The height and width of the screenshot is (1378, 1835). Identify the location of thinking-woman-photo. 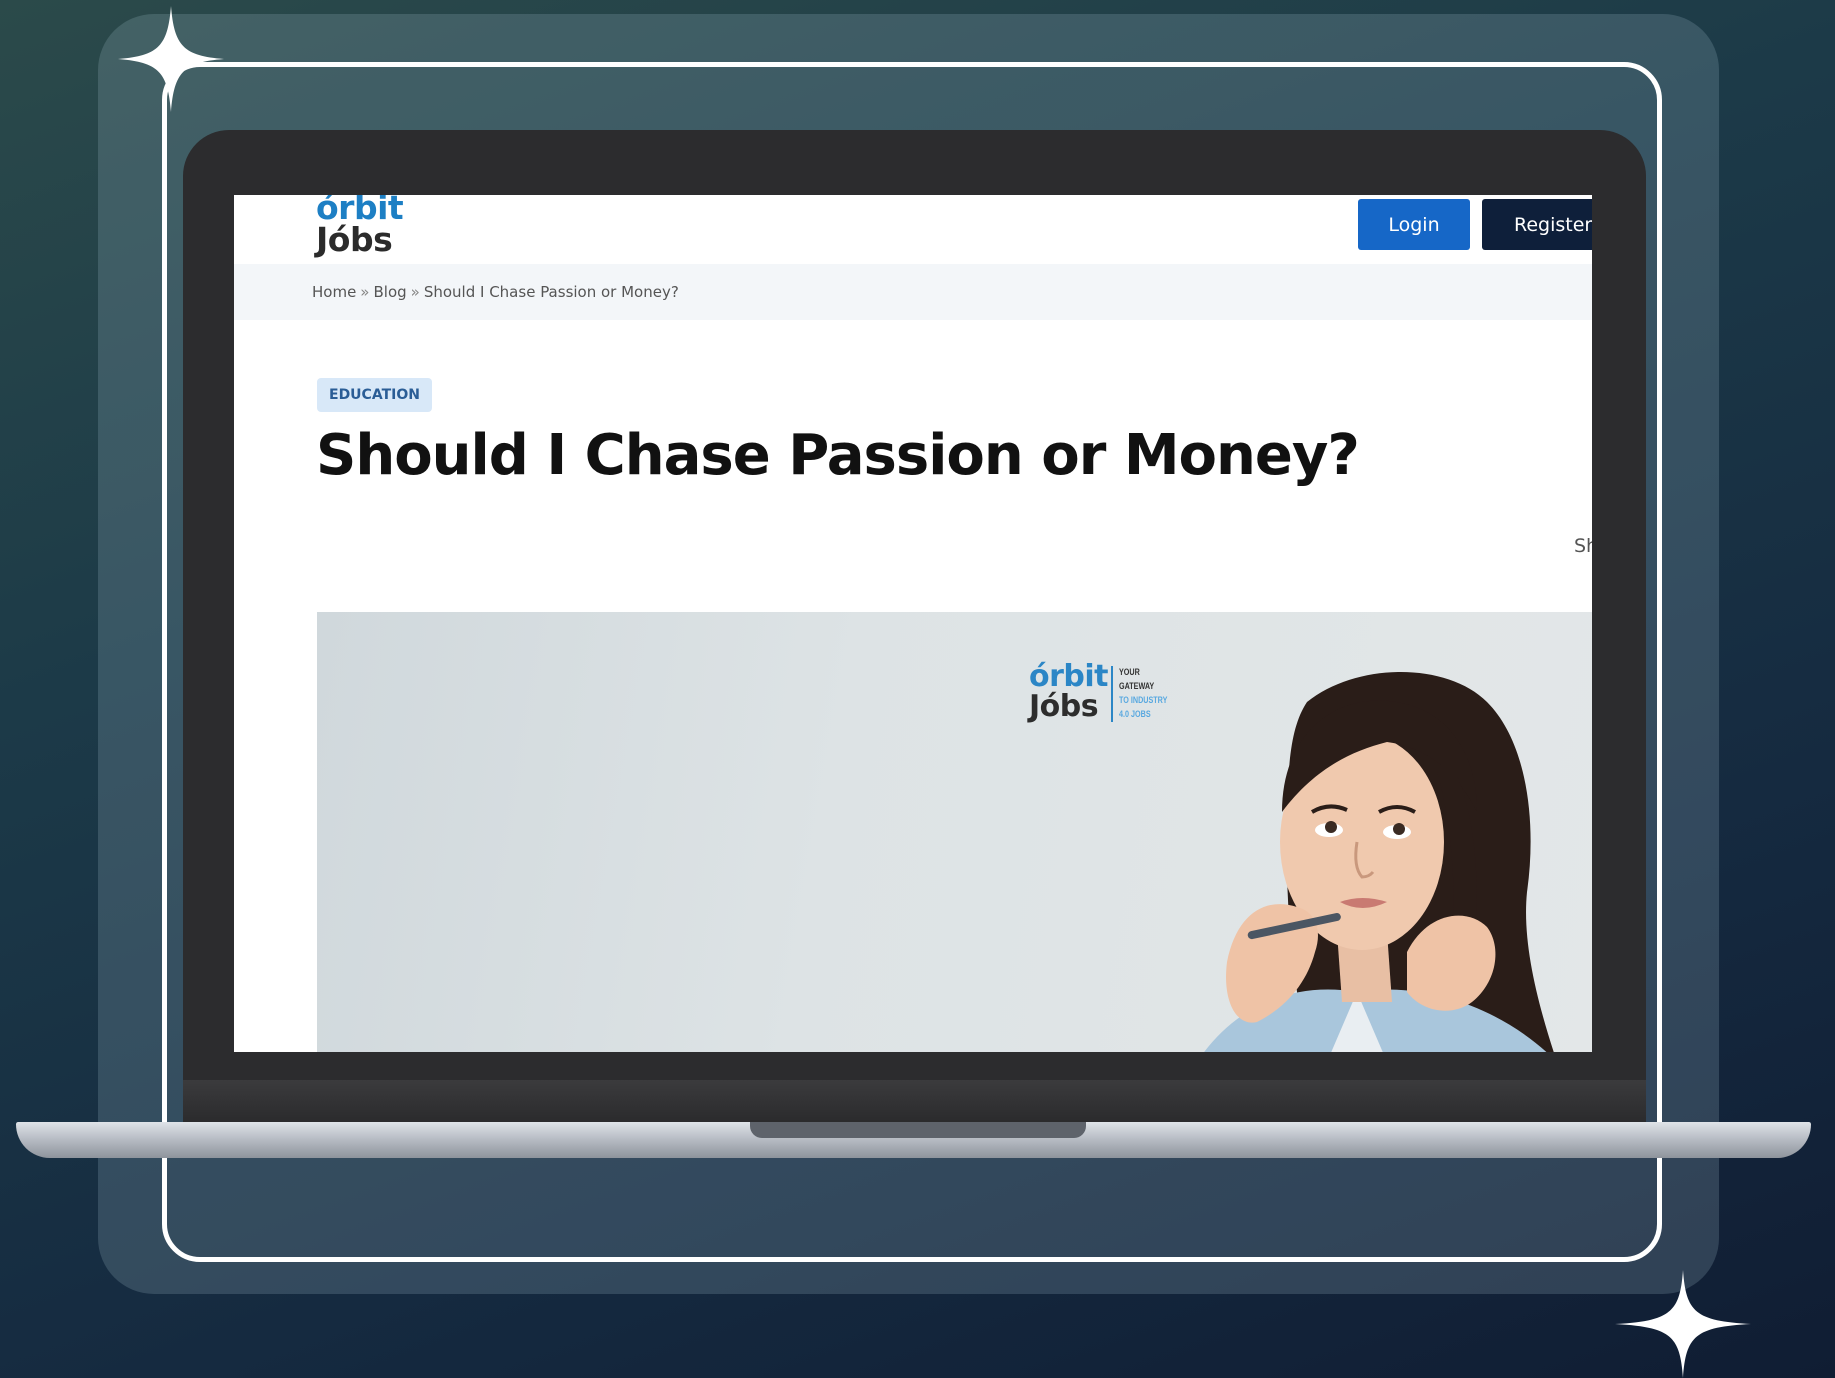
(1379, 862).